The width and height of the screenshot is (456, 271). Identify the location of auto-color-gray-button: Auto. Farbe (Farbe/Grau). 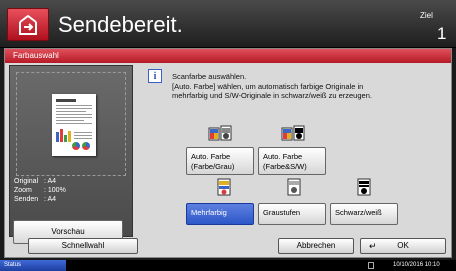
(220, 161).